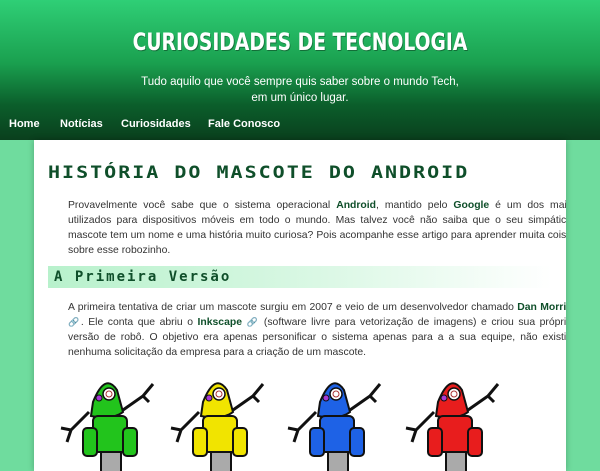  I want to click on site-subtitle-line2: em um único lugar., so click(300, 98).